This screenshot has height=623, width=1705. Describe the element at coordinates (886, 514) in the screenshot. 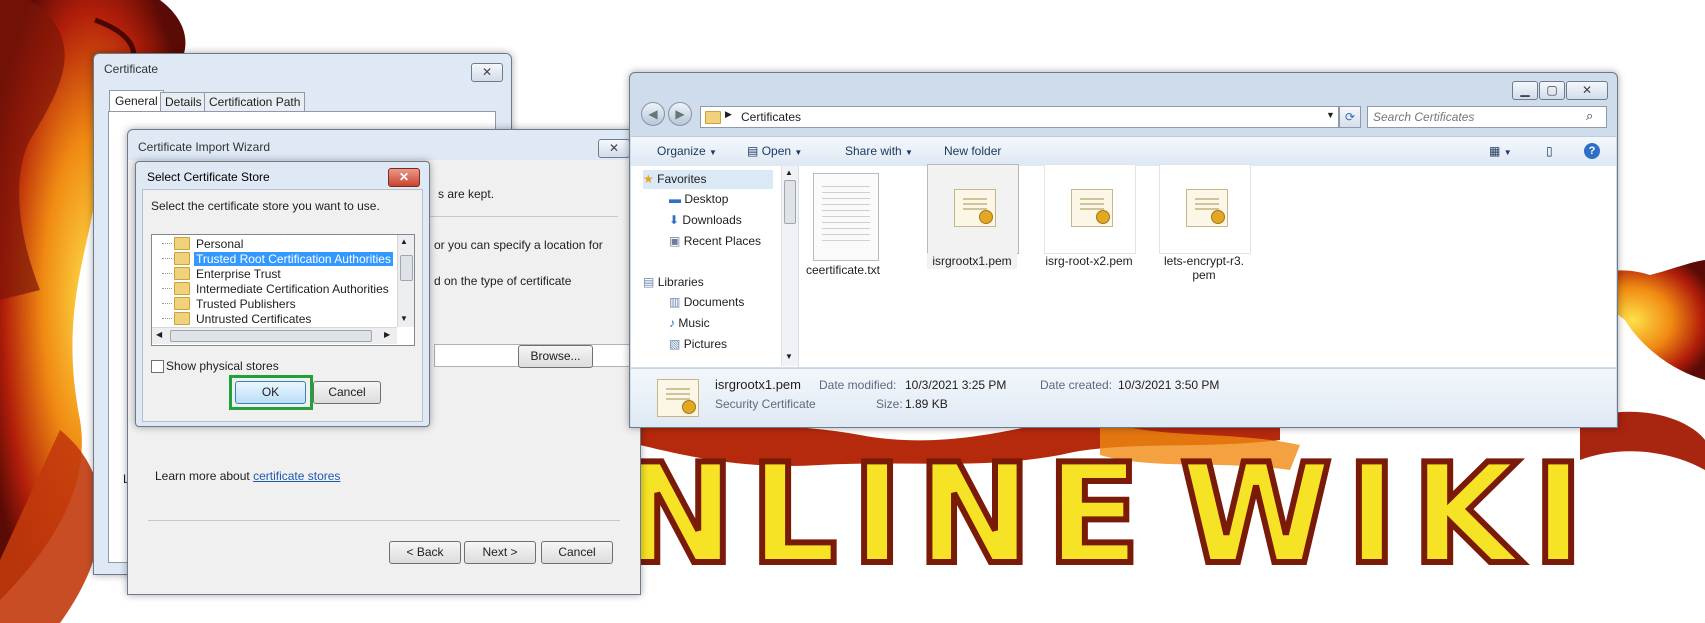

I see `wiki-logo-word-left: NLINE` at that location.